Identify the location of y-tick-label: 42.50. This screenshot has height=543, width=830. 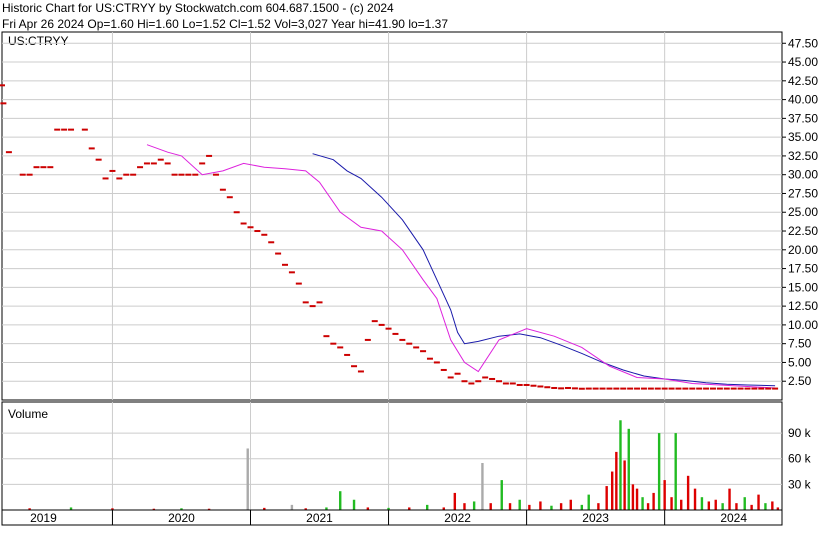
(803, 81).